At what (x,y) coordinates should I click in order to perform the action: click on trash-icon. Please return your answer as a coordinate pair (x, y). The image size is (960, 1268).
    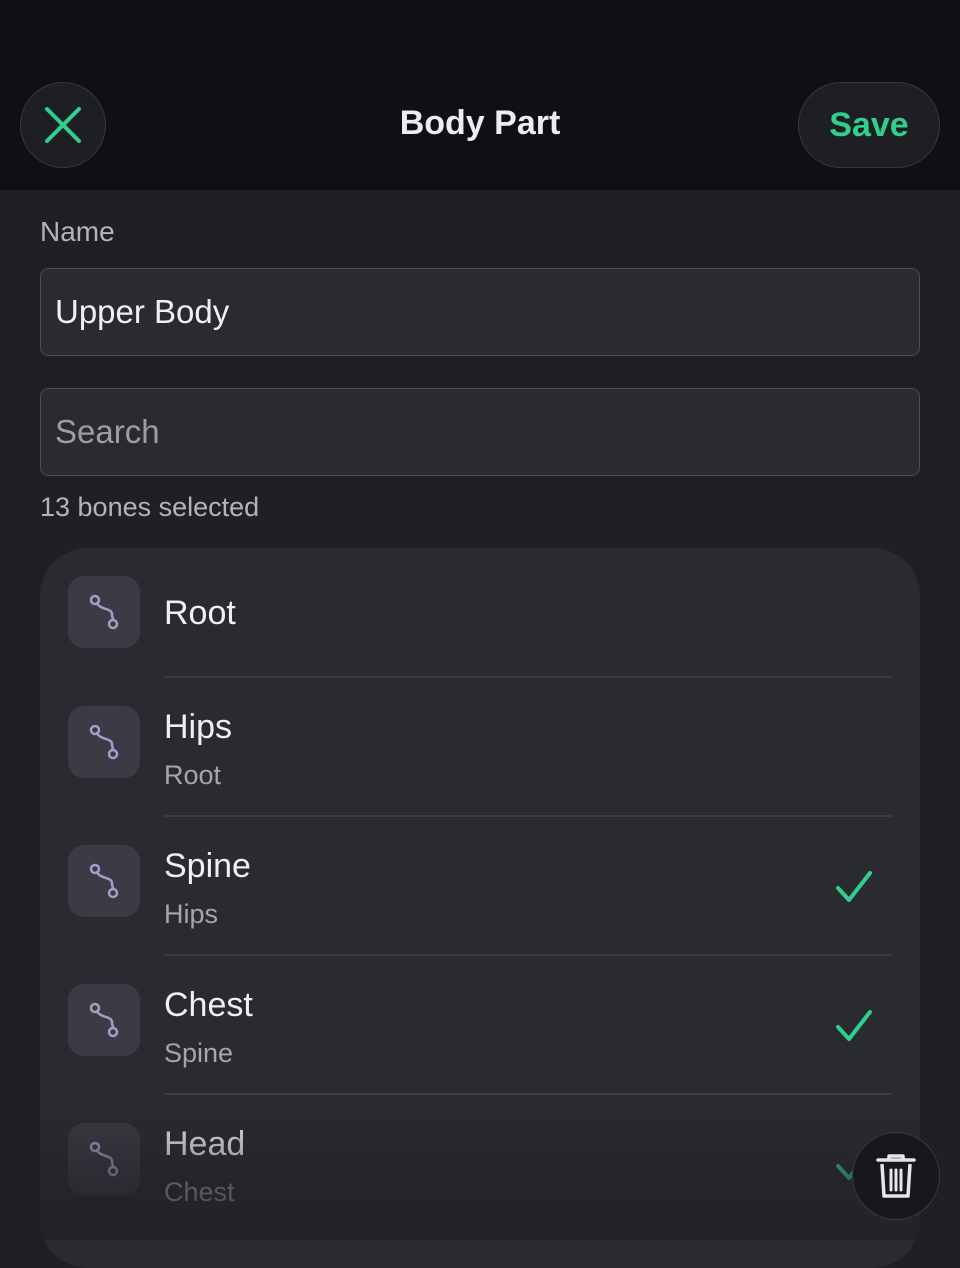
    Looking at the image, I should click on (896, 1176).